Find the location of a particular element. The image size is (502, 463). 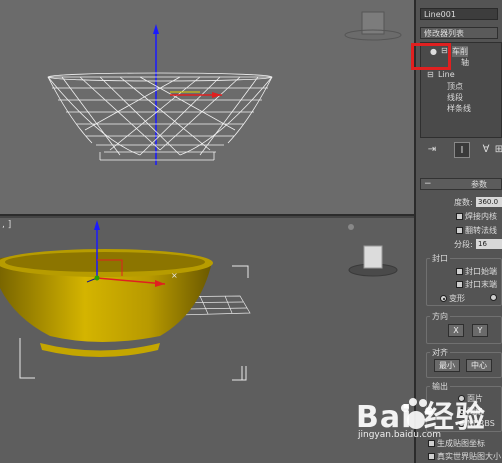

align-min-button: 最小 is located at coordinates (447, 365).